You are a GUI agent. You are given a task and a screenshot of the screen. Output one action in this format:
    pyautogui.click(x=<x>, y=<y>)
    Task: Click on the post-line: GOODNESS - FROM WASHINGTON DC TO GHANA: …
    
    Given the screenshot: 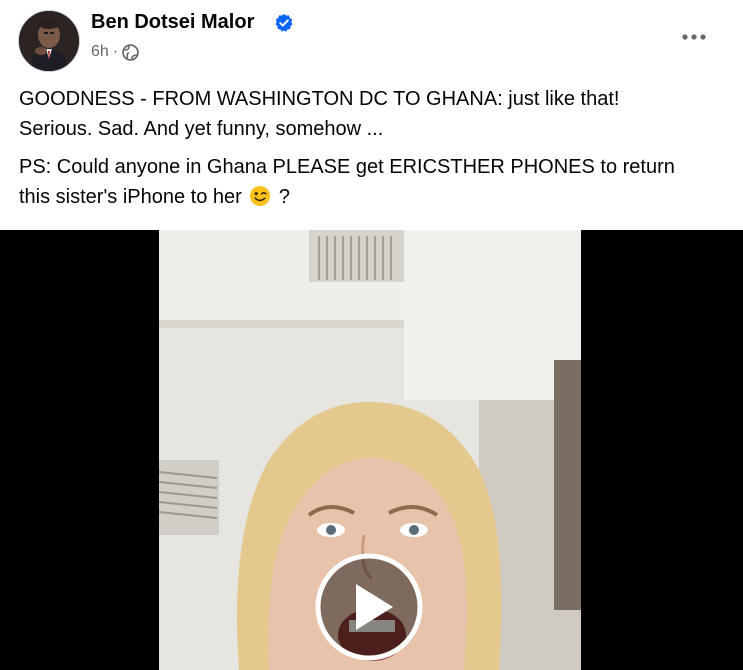 What is the action you would take?
    pyautogui.click(x=319, y=99)
    